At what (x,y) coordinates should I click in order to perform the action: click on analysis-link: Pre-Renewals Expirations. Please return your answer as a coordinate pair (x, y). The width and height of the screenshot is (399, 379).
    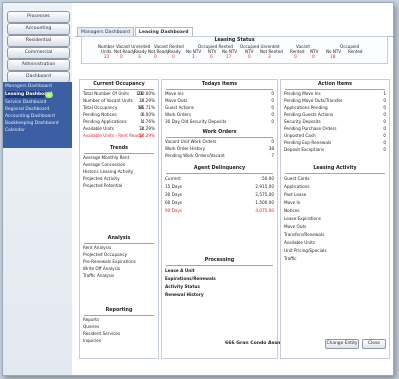
    Looking at the image, I should click on (119, 262).